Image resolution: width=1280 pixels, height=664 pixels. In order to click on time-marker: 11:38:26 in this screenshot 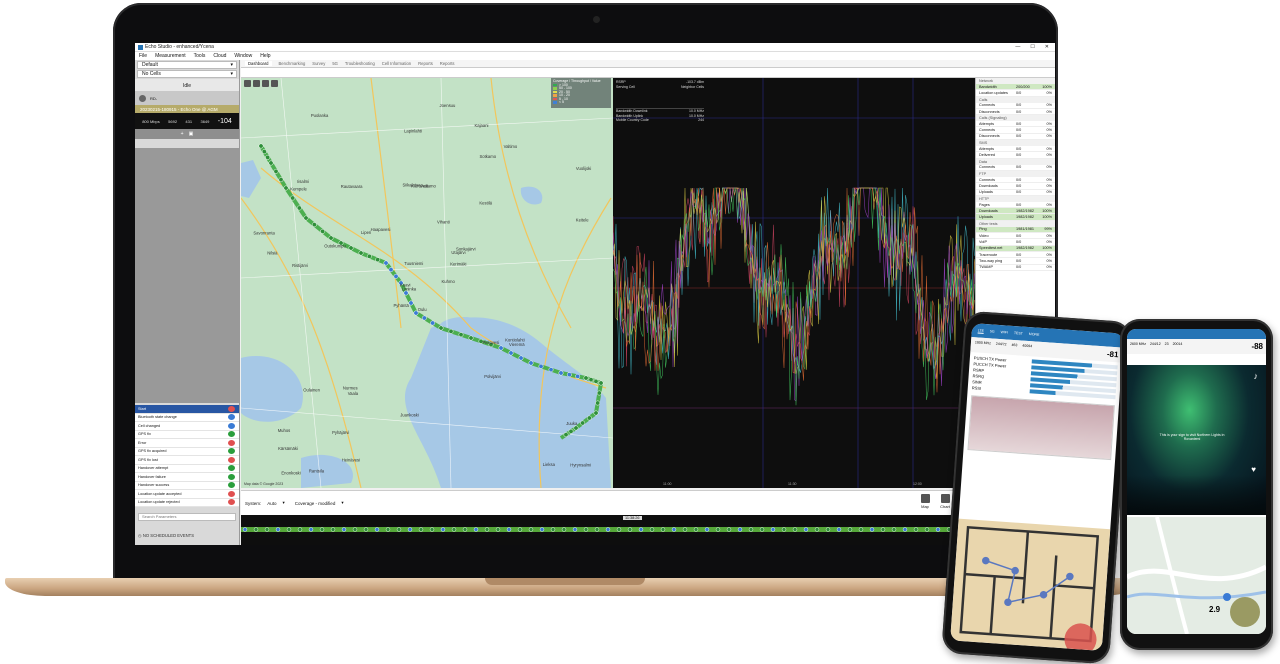, I will do `click(632, 518)`.